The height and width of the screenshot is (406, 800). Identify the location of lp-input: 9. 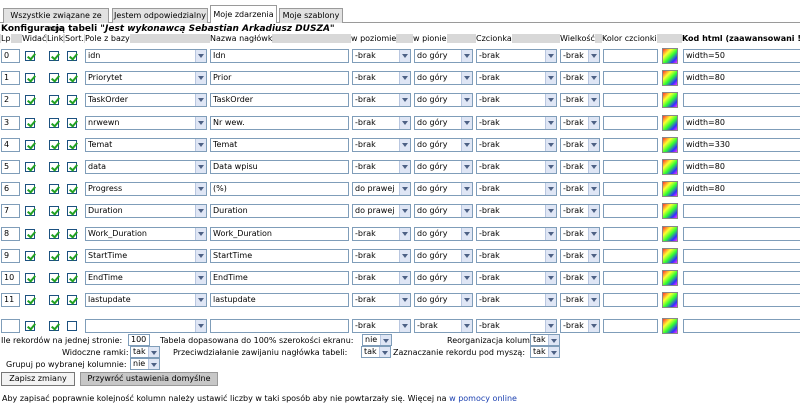
(10, 256).